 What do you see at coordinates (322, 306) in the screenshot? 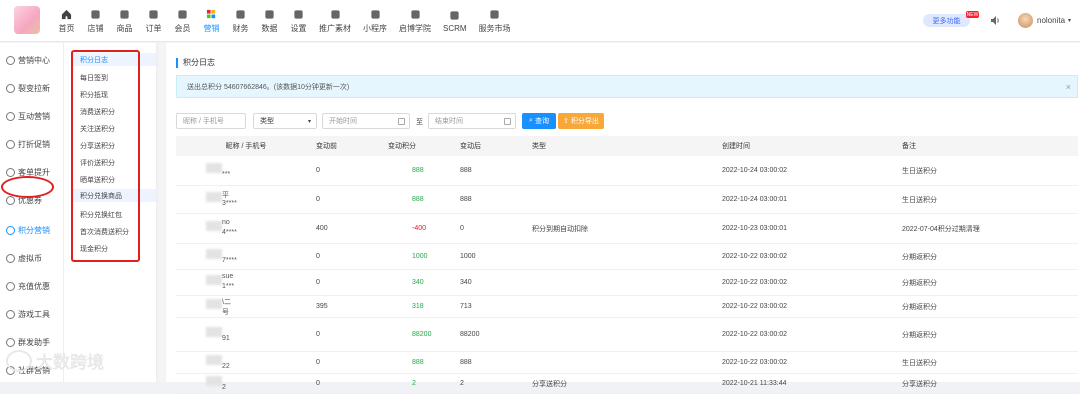
I see `cell-before: 395` at bounding box center [322, 306].